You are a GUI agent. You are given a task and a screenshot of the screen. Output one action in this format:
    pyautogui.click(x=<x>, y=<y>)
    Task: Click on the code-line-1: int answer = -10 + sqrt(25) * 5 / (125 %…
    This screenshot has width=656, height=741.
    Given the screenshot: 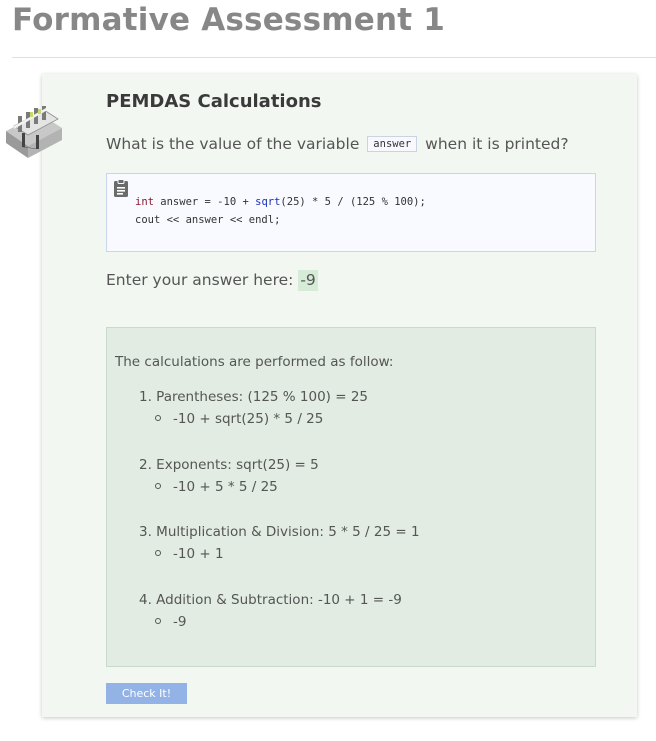 What is the action you would take?
    pyautogui.click(x=280, y=202)
    